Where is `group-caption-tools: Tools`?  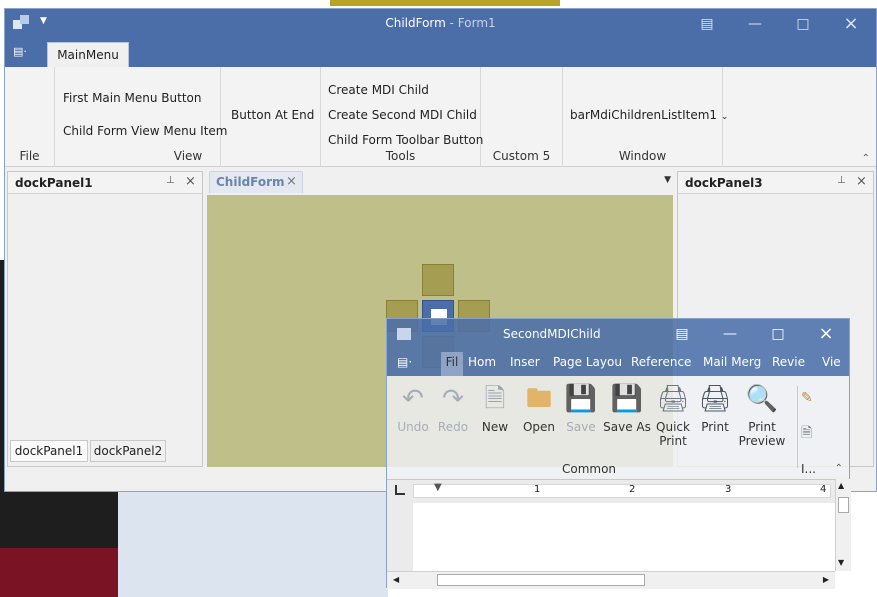 group-caption-tools: Tools is located at coordinates (400, 156).